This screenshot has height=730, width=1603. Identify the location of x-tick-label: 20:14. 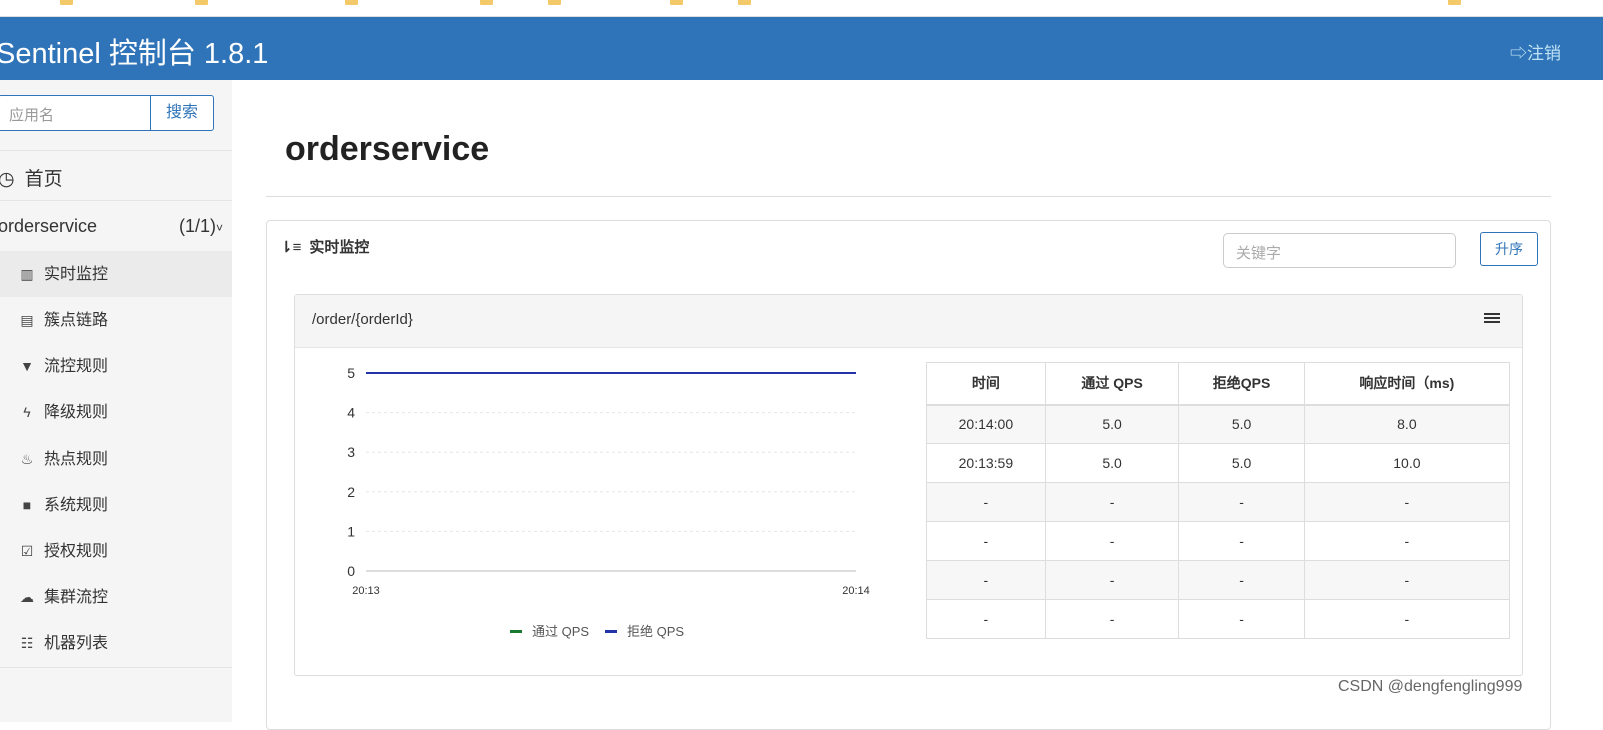
(856, 591).